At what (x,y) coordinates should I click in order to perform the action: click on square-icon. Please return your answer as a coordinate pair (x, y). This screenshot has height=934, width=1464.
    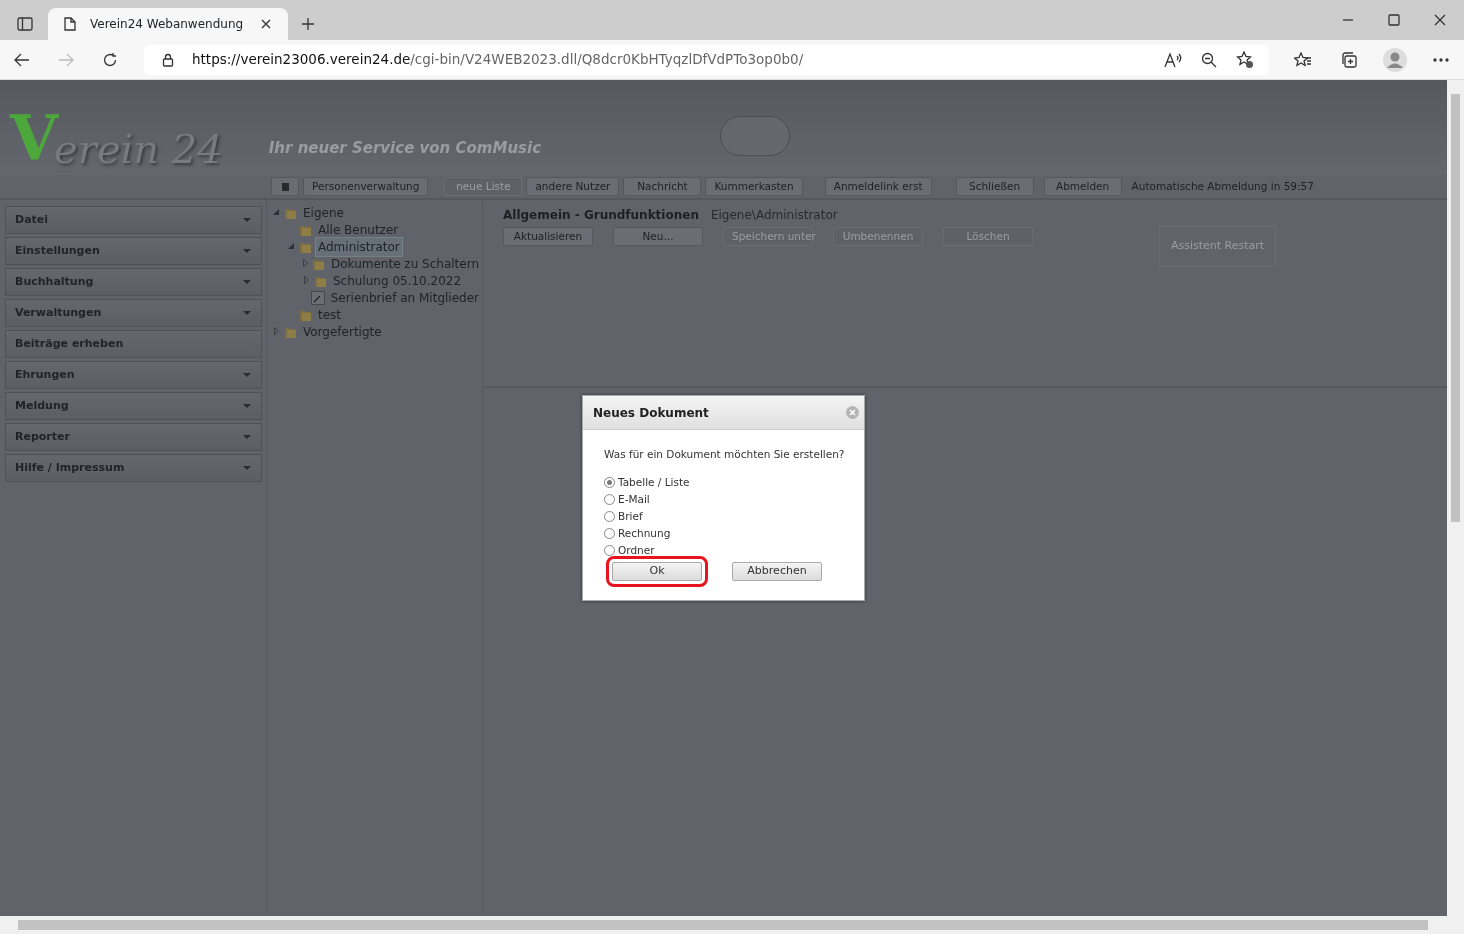
    Looking at the image, I should click on (285, 187).